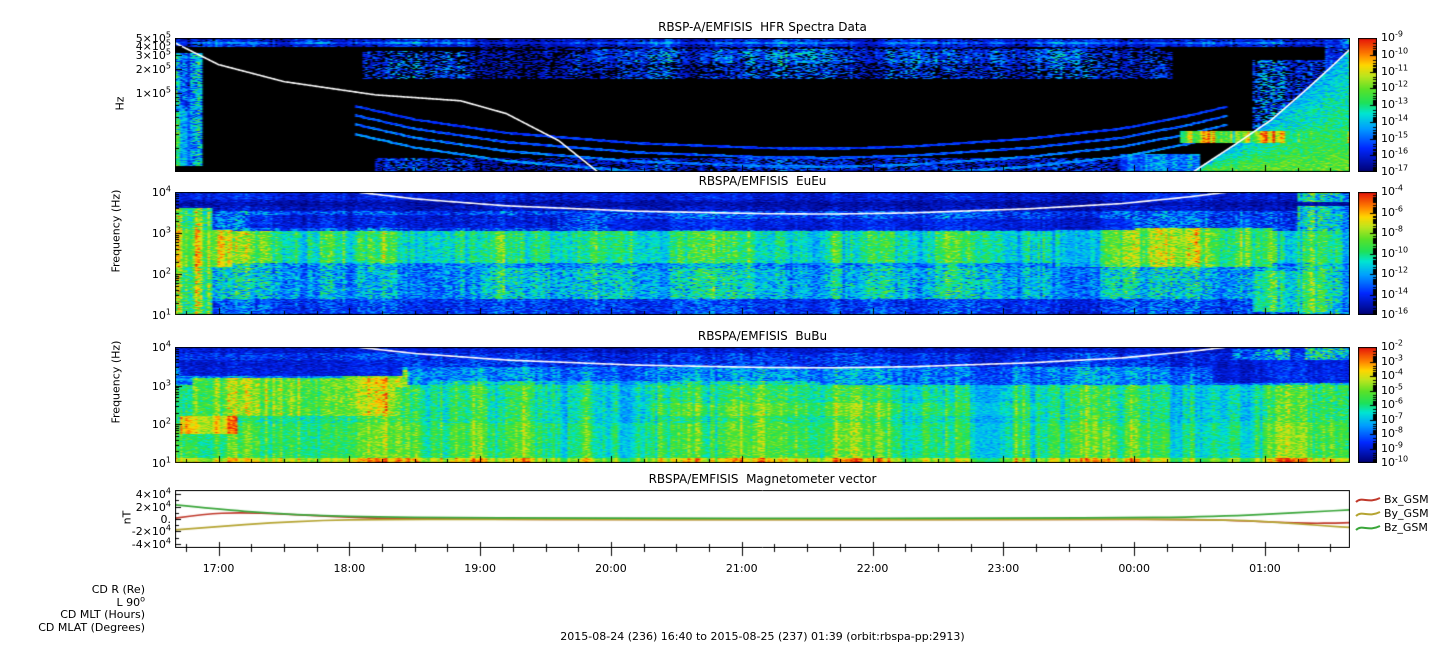 Image resolution: width=1447 pixels, height=658 pixels. I want to click on y-tick-label: 1×105, so click(153, 93).